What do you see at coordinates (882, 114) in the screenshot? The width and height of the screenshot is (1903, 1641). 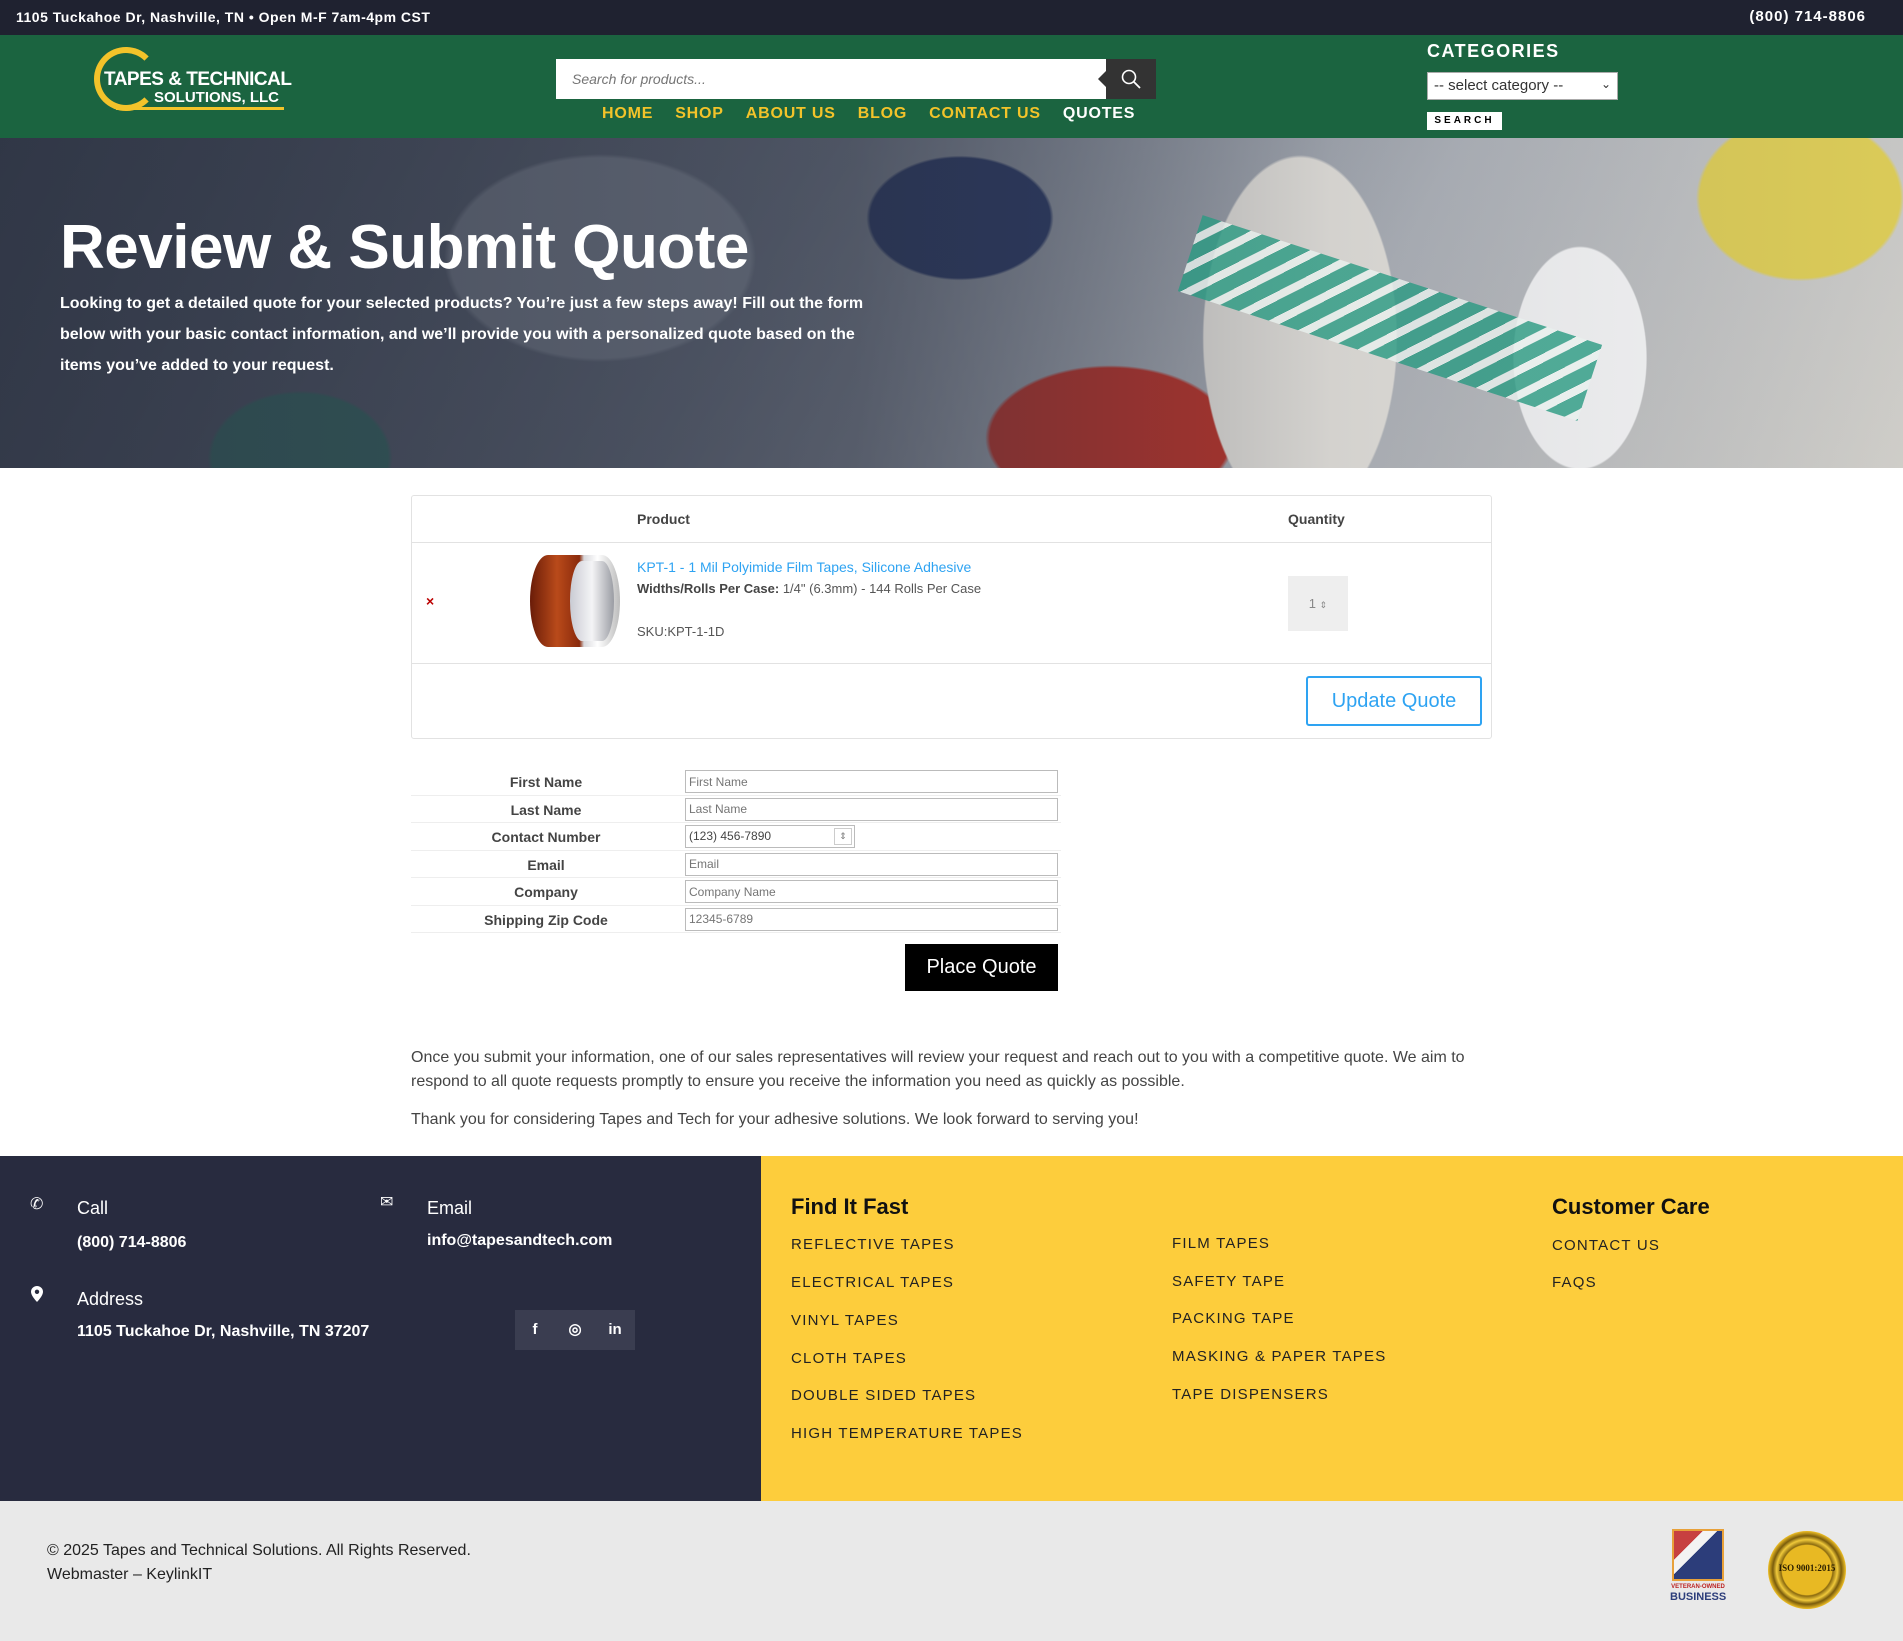 I see `nav-blog: BLOG` at bounding box center [882, 114].